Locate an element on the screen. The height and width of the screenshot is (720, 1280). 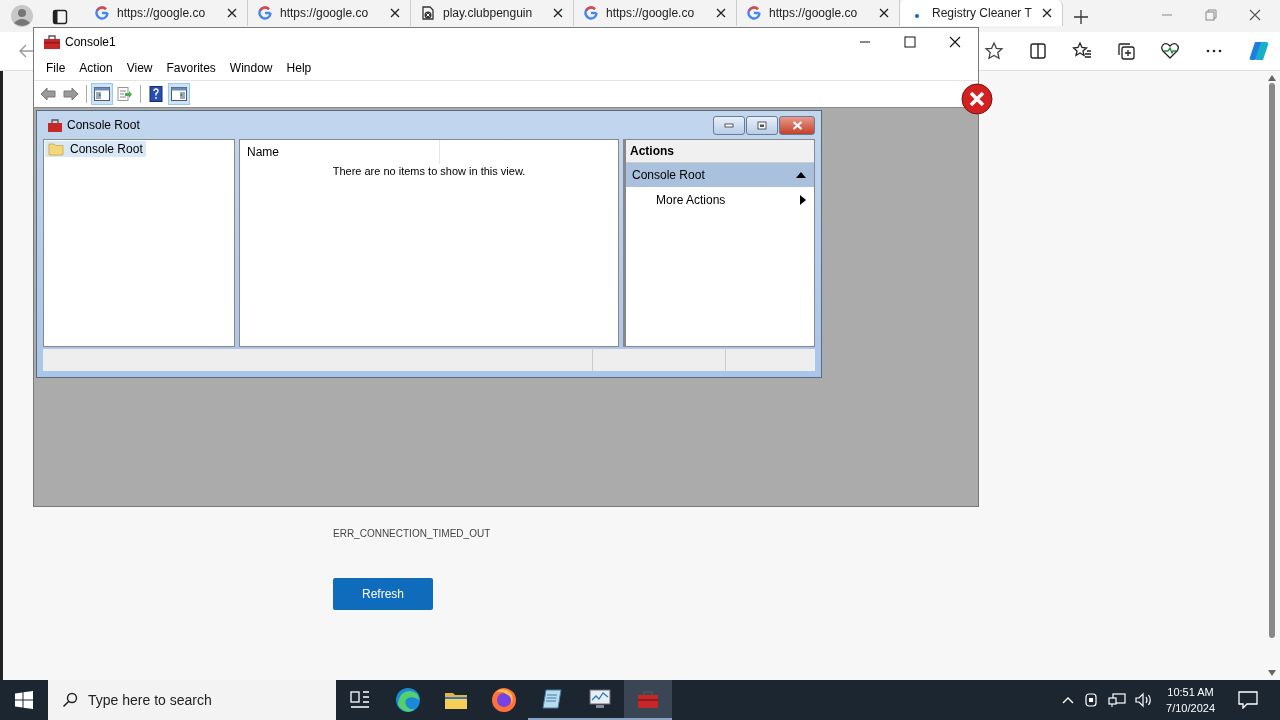
menu-item: Window is located at coordinates (251, 68).